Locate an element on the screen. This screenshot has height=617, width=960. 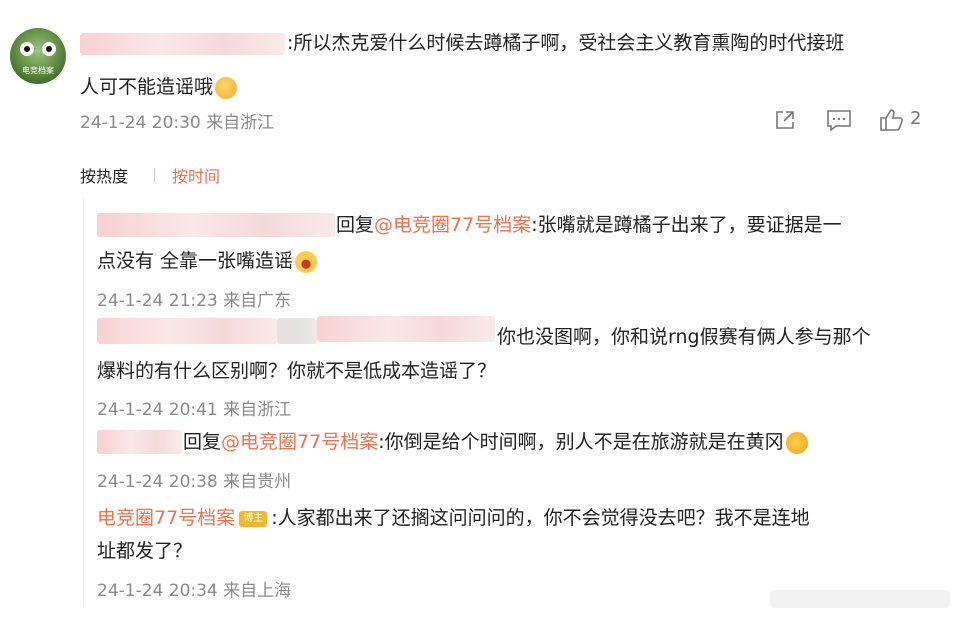
sort-by-hot: 按热度 is located at coordinates (104, 175).